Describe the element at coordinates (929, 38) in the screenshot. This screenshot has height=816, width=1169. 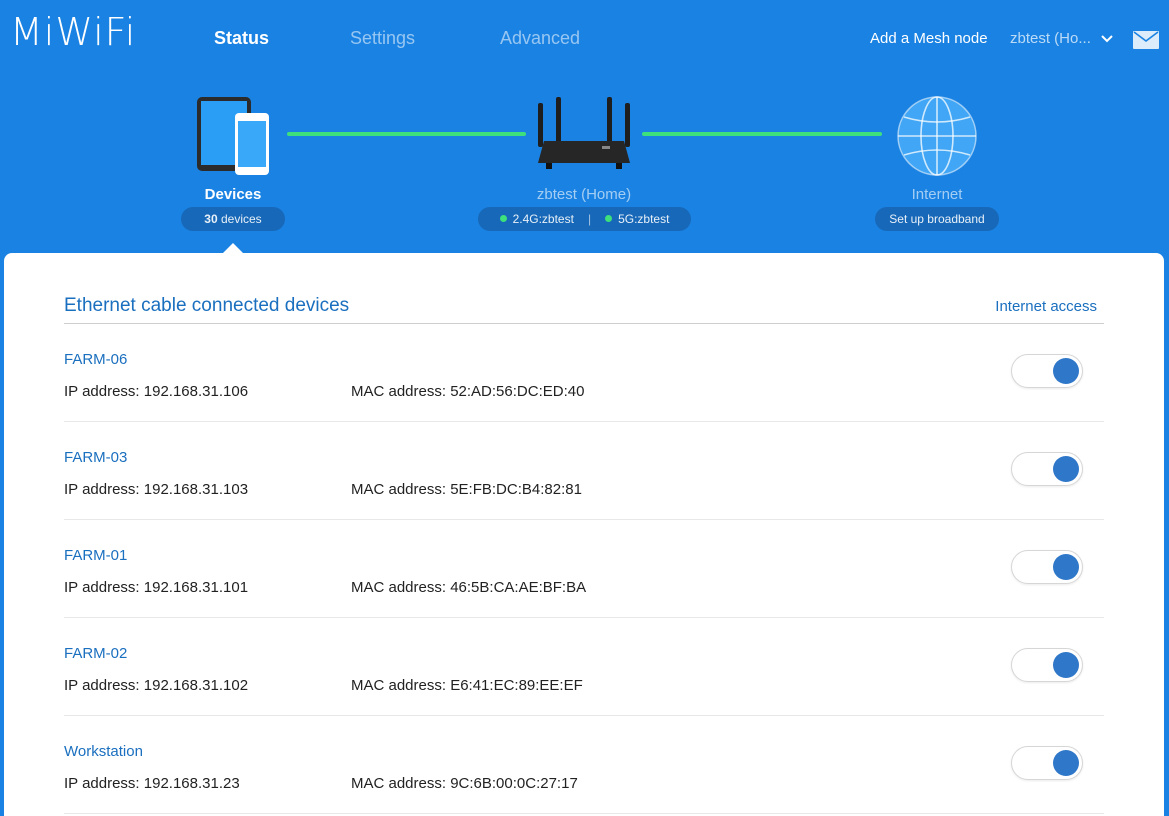
I see `add-mesh-node-link: Add a Mesh node` at that location.